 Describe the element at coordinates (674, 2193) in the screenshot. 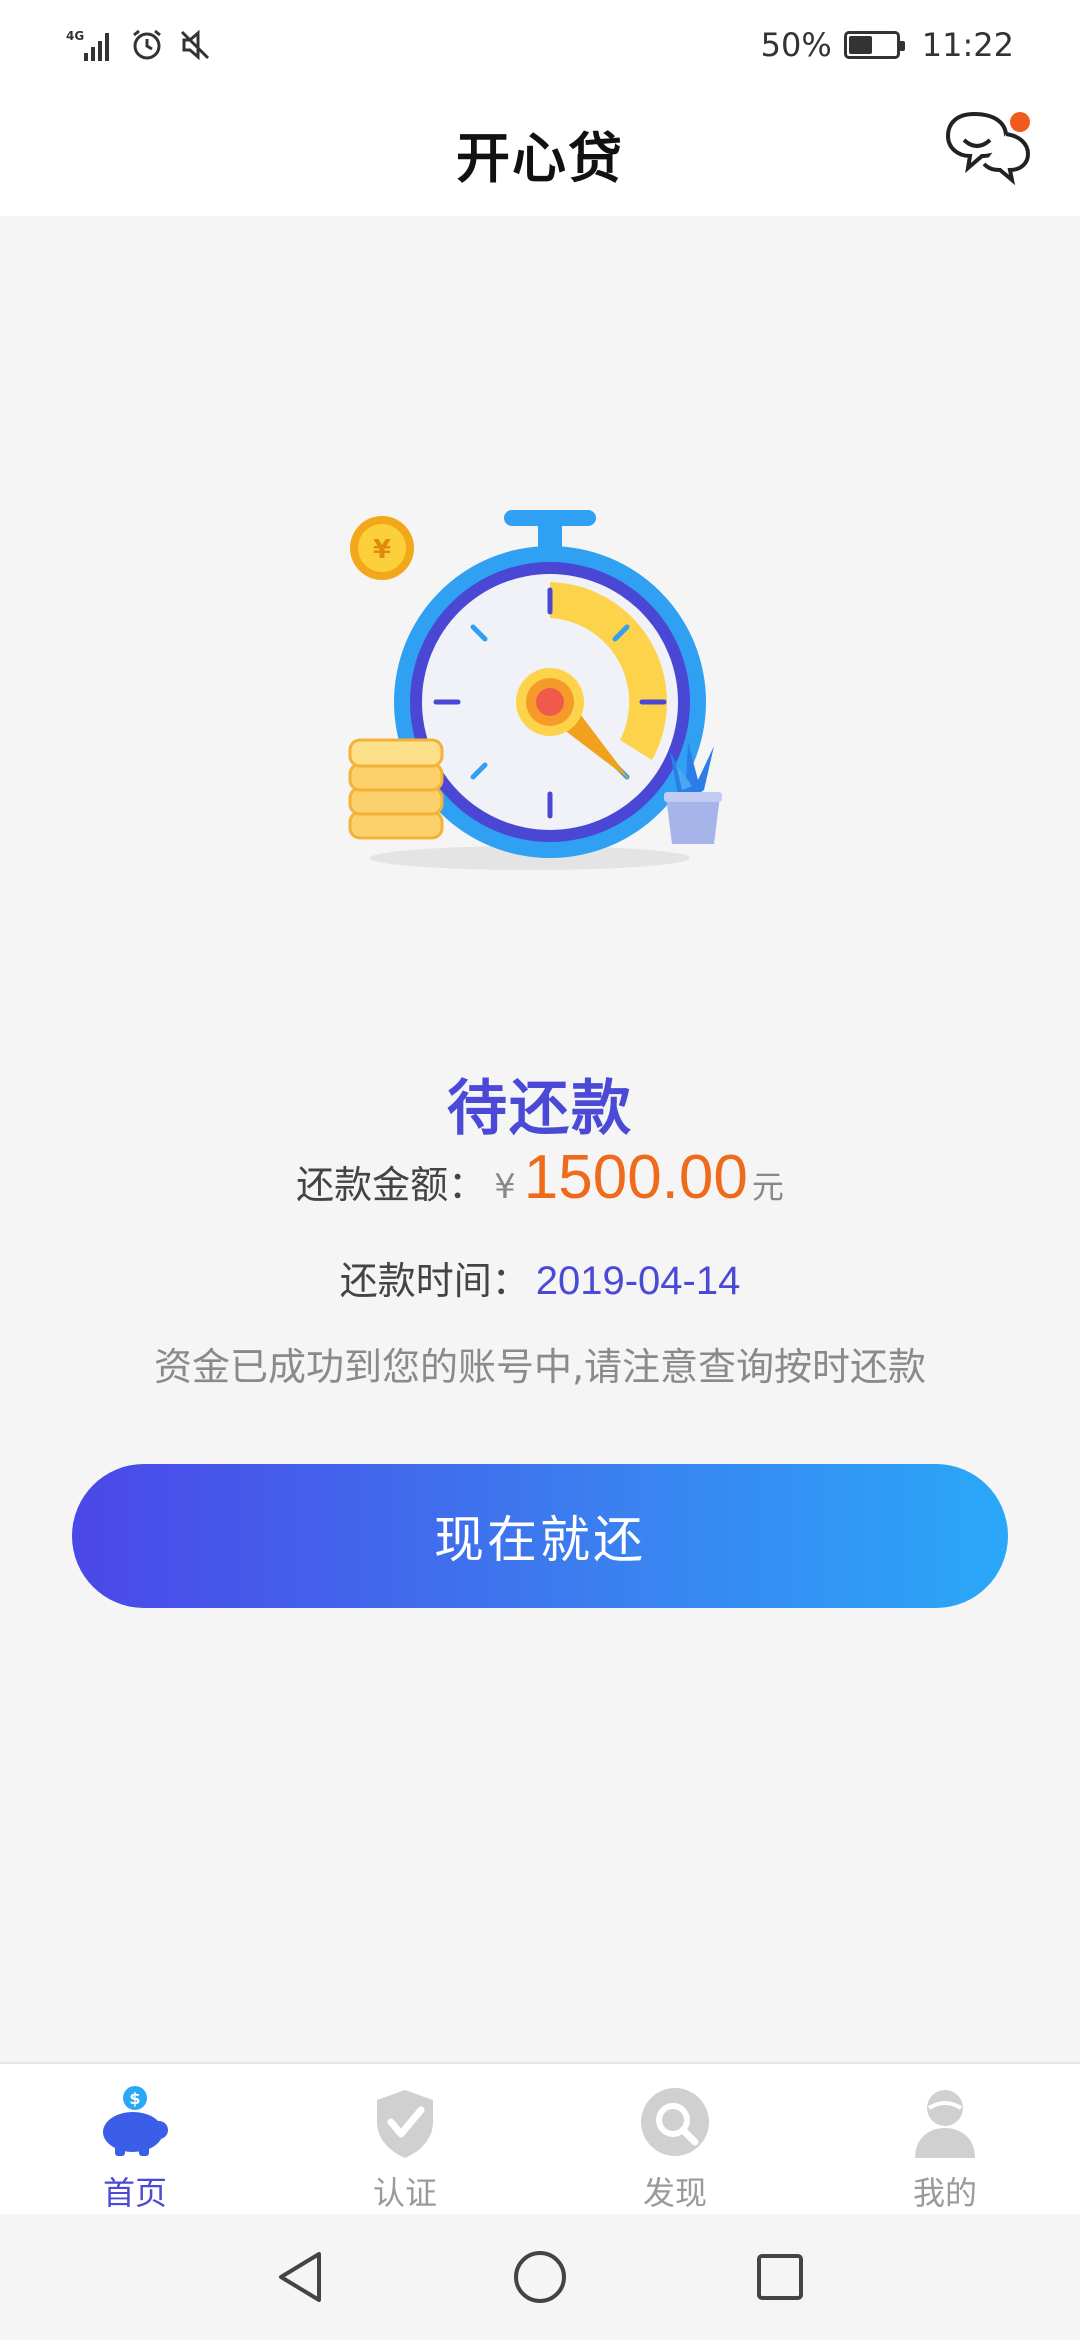

I see `nav-label-discover: 发现` at that location.